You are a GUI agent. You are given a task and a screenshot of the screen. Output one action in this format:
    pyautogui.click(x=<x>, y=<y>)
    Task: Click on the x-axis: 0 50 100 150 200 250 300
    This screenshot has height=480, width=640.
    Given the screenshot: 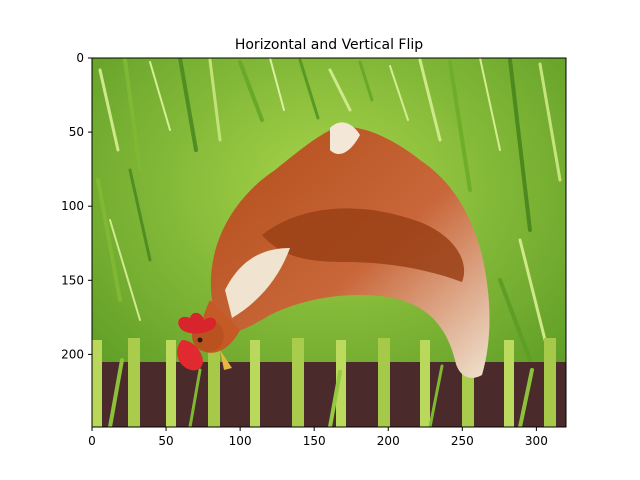 What is the action you would take?
    pyautogui.click(x=318, y=437)
    